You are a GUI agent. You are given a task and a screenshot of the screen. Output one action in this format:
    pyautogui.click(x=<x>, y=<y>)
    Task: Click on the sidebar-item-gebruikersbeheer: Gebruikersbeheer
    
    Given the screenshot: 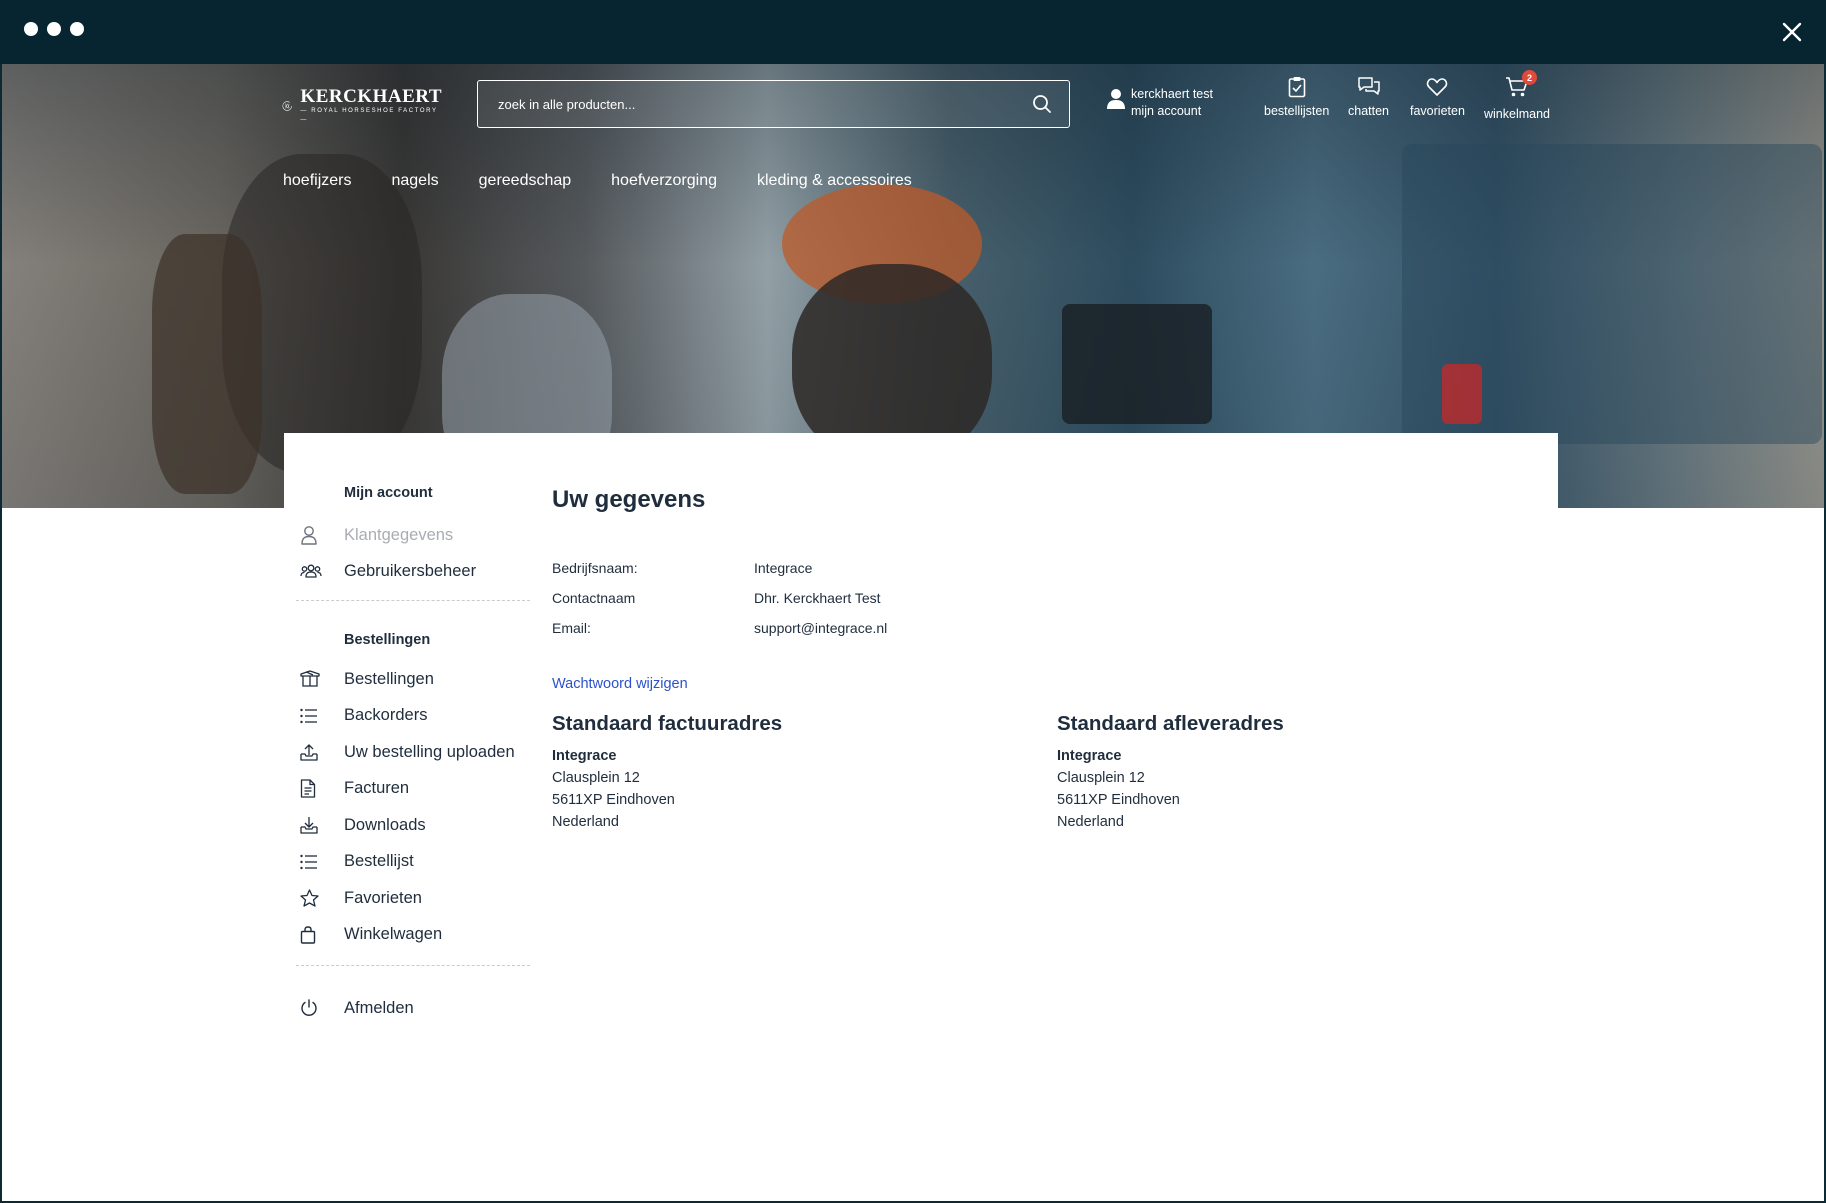 What is the action you would take?
    pyautogui.click(x=413, y=572)
    